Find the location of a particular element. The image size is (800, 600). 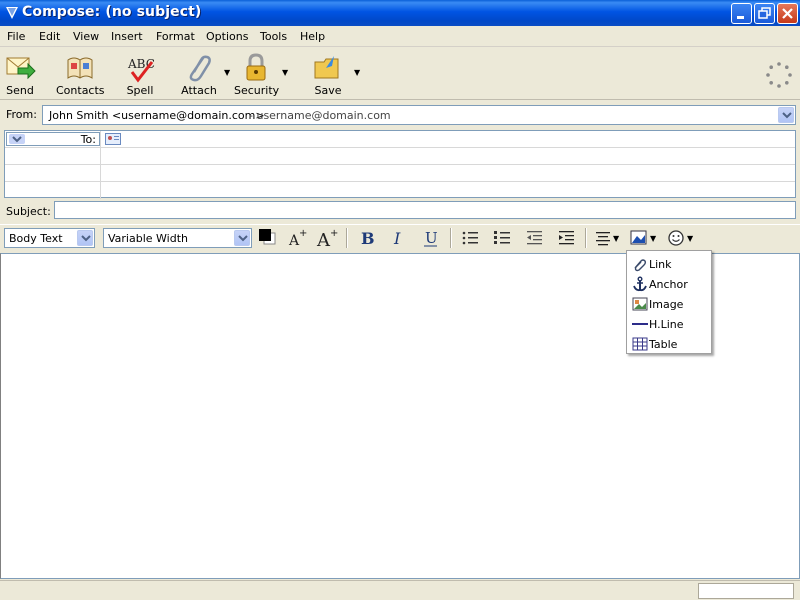

italic-button: I is located at coordinates (399, 238).